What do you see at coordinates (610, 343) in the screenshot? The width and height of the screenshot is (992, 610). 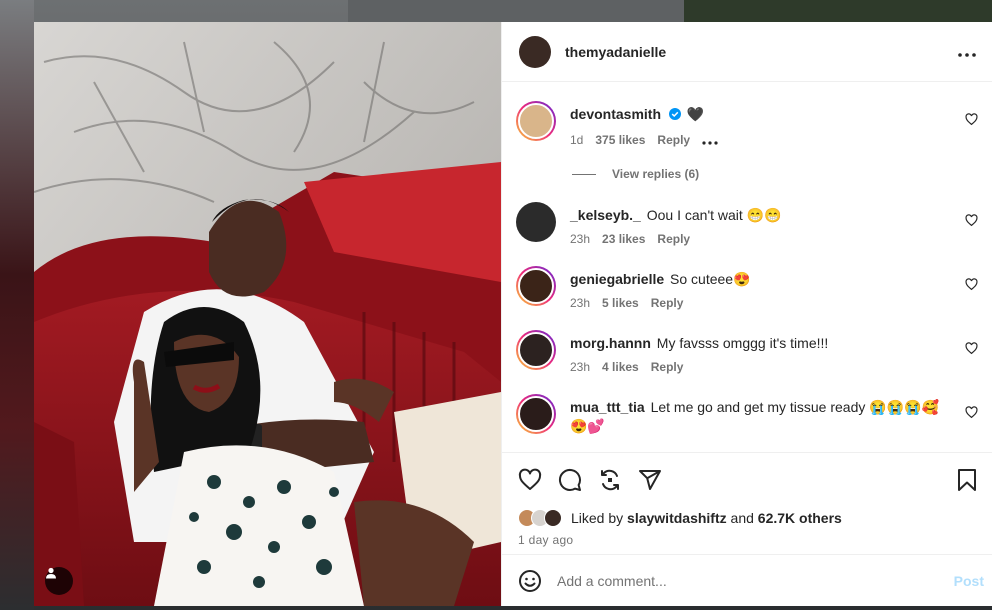 I see `comment-username: morg.hannn` at bounding box center [610, 343].